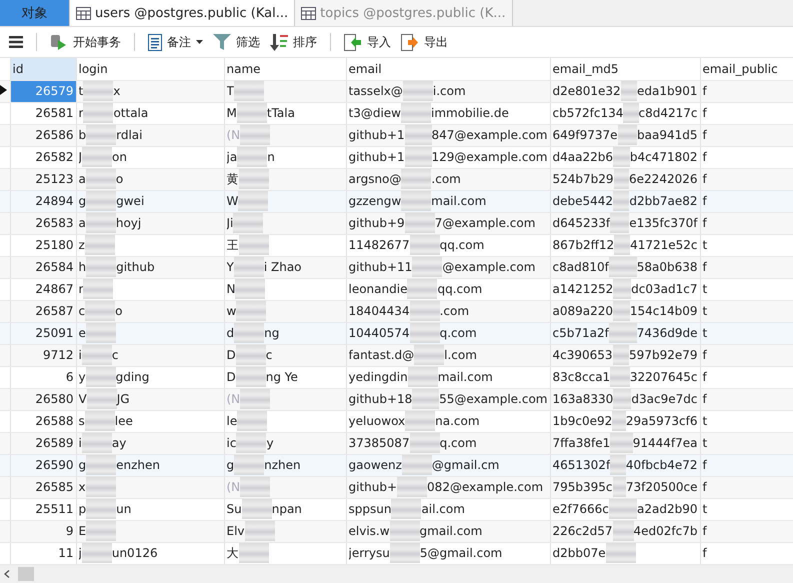 The image size is (793, 583). What do you see at coordinates (664, 289) in the screenshot?
I see `cell-text: dc03ad1c7` at bounding box center [664, 289].